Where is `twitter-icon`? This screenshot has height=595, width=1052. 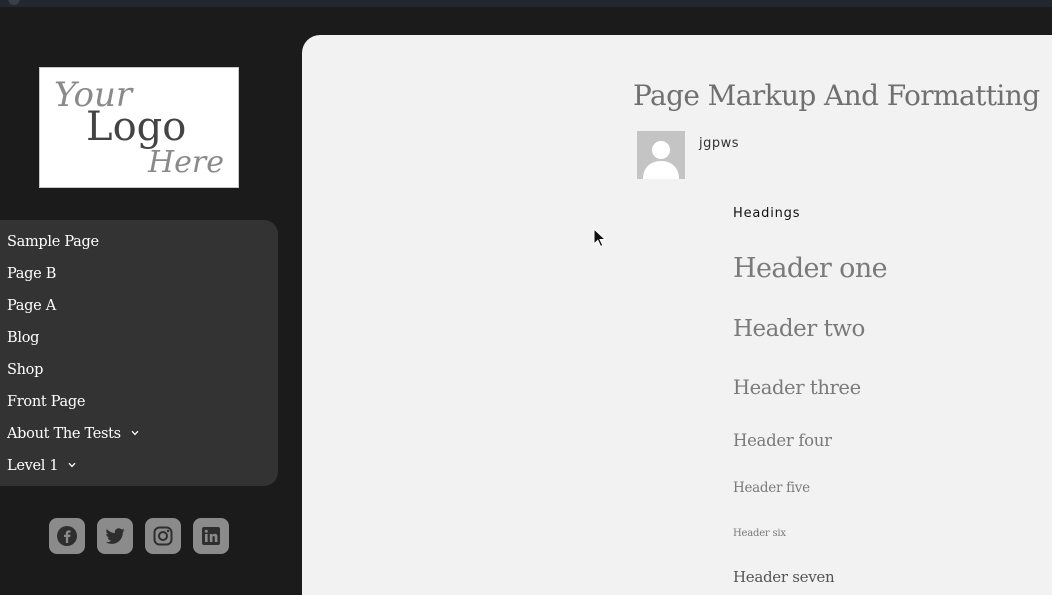
twitter-icon is located at coordinates (115, 536).